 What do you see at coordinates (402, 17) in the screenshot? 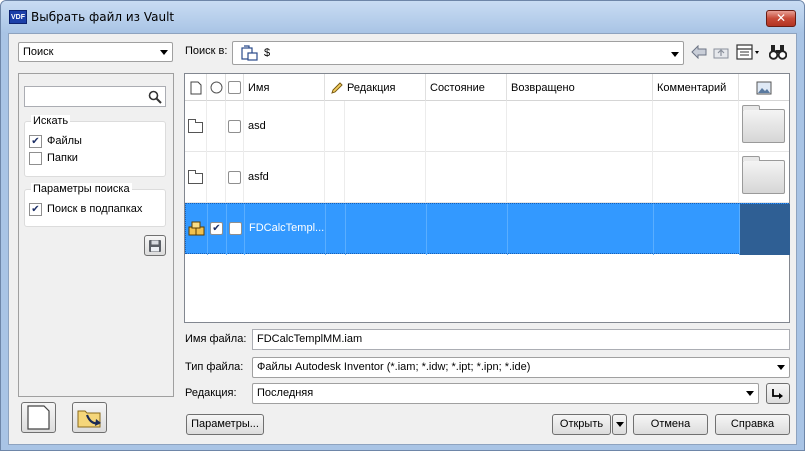
I see `title-bar: VDF Выбрать файл из Vault ✕` at bounding box center [402, 17].